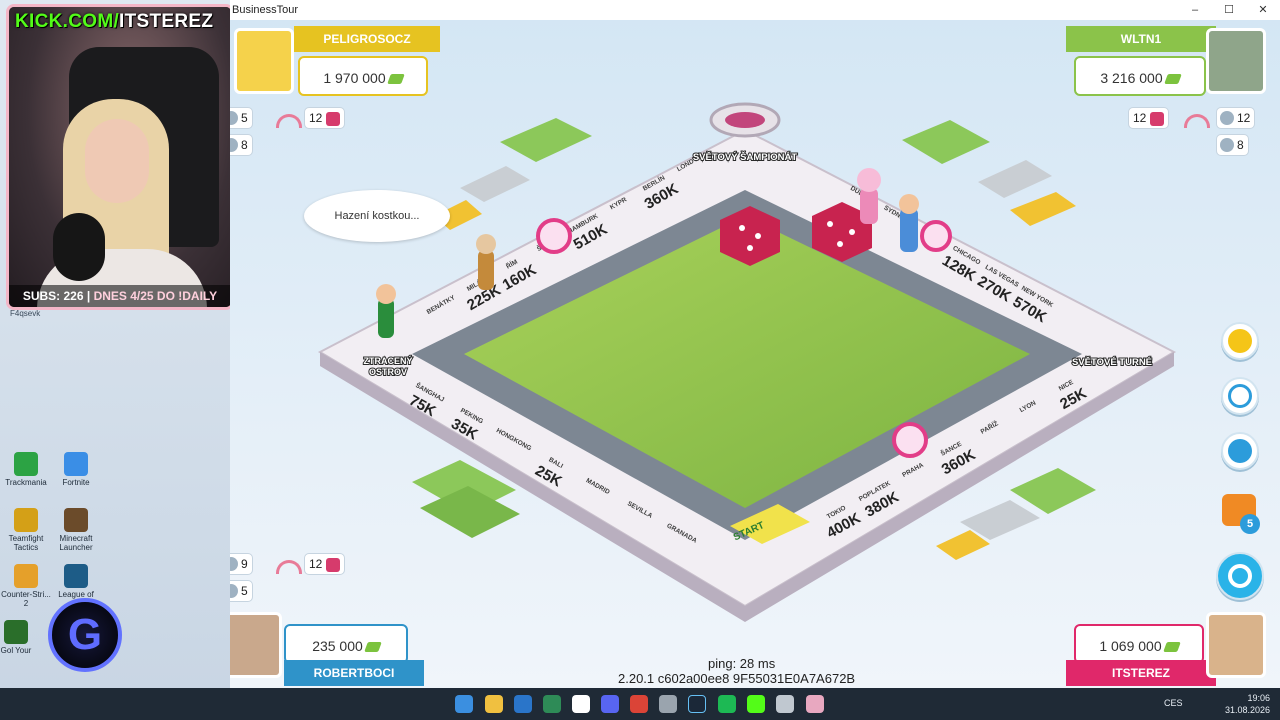 The width and height of the screenshot is (1280, 720). Describe the element at coordinates (26, 464) in the screenshot. I see `trackmania-icon` at that location.